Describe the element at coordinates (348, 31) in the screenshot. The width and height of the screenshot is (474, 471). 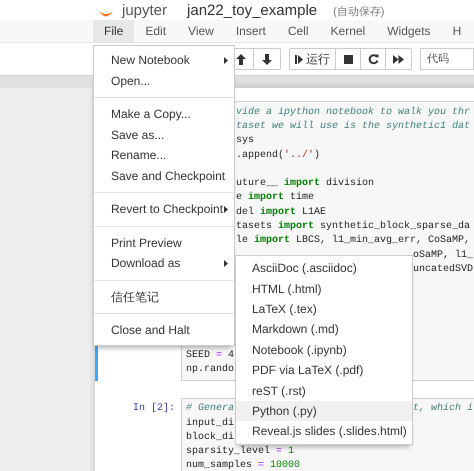
I see `menu-bar-item: Kernel` at that location.